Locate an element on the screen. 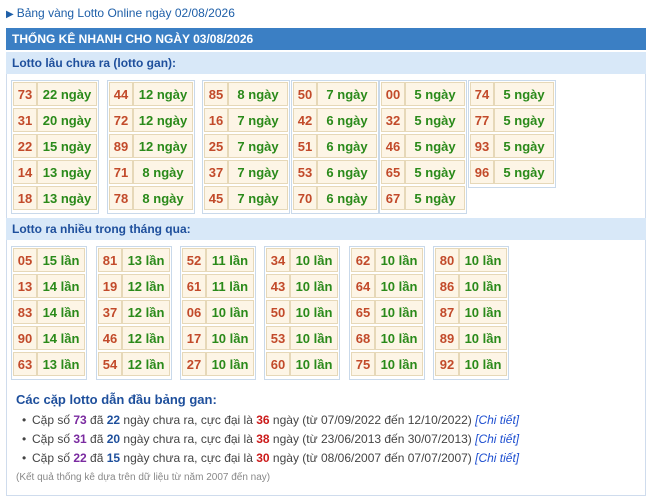  pair-max: 38 is located at coordinates (263, 439).